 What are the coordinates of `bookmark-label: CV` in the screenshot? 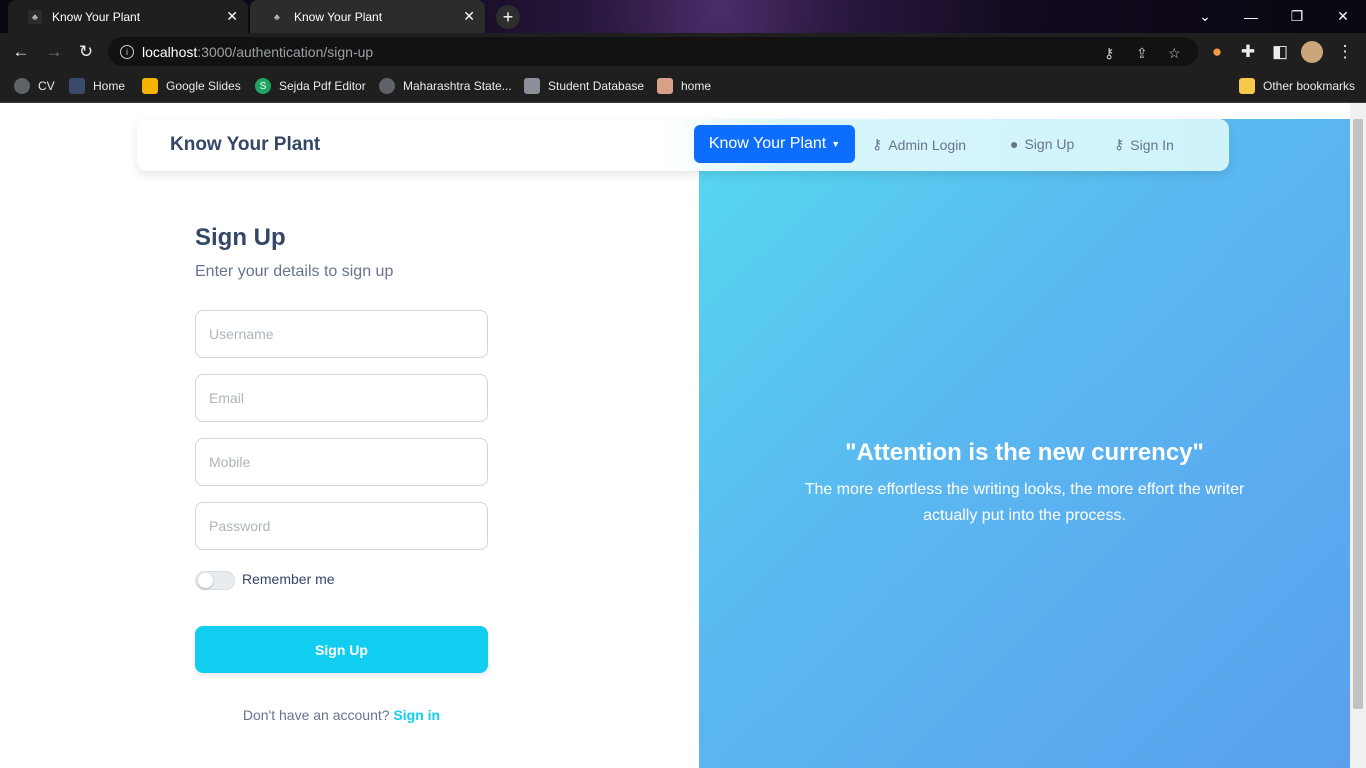 It's located at (46, 86).